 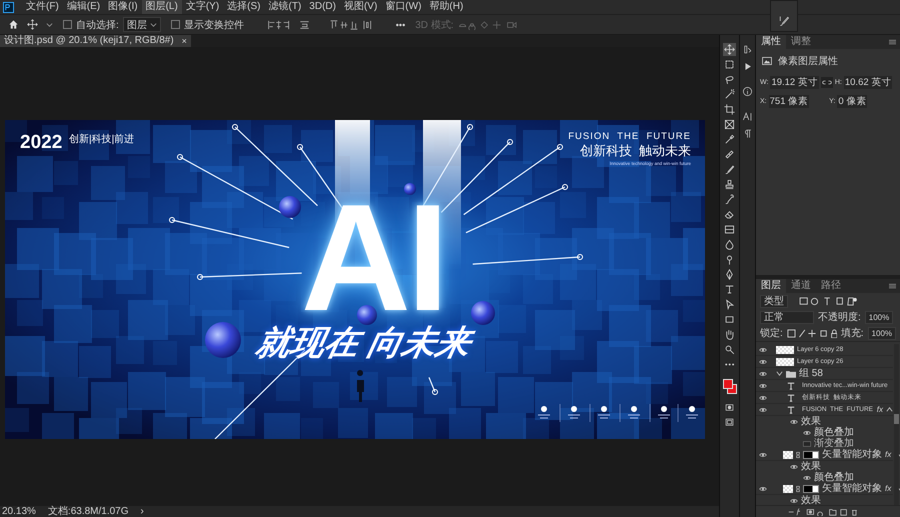 I want to click on close-button: ×, so click(x=184, y=41).